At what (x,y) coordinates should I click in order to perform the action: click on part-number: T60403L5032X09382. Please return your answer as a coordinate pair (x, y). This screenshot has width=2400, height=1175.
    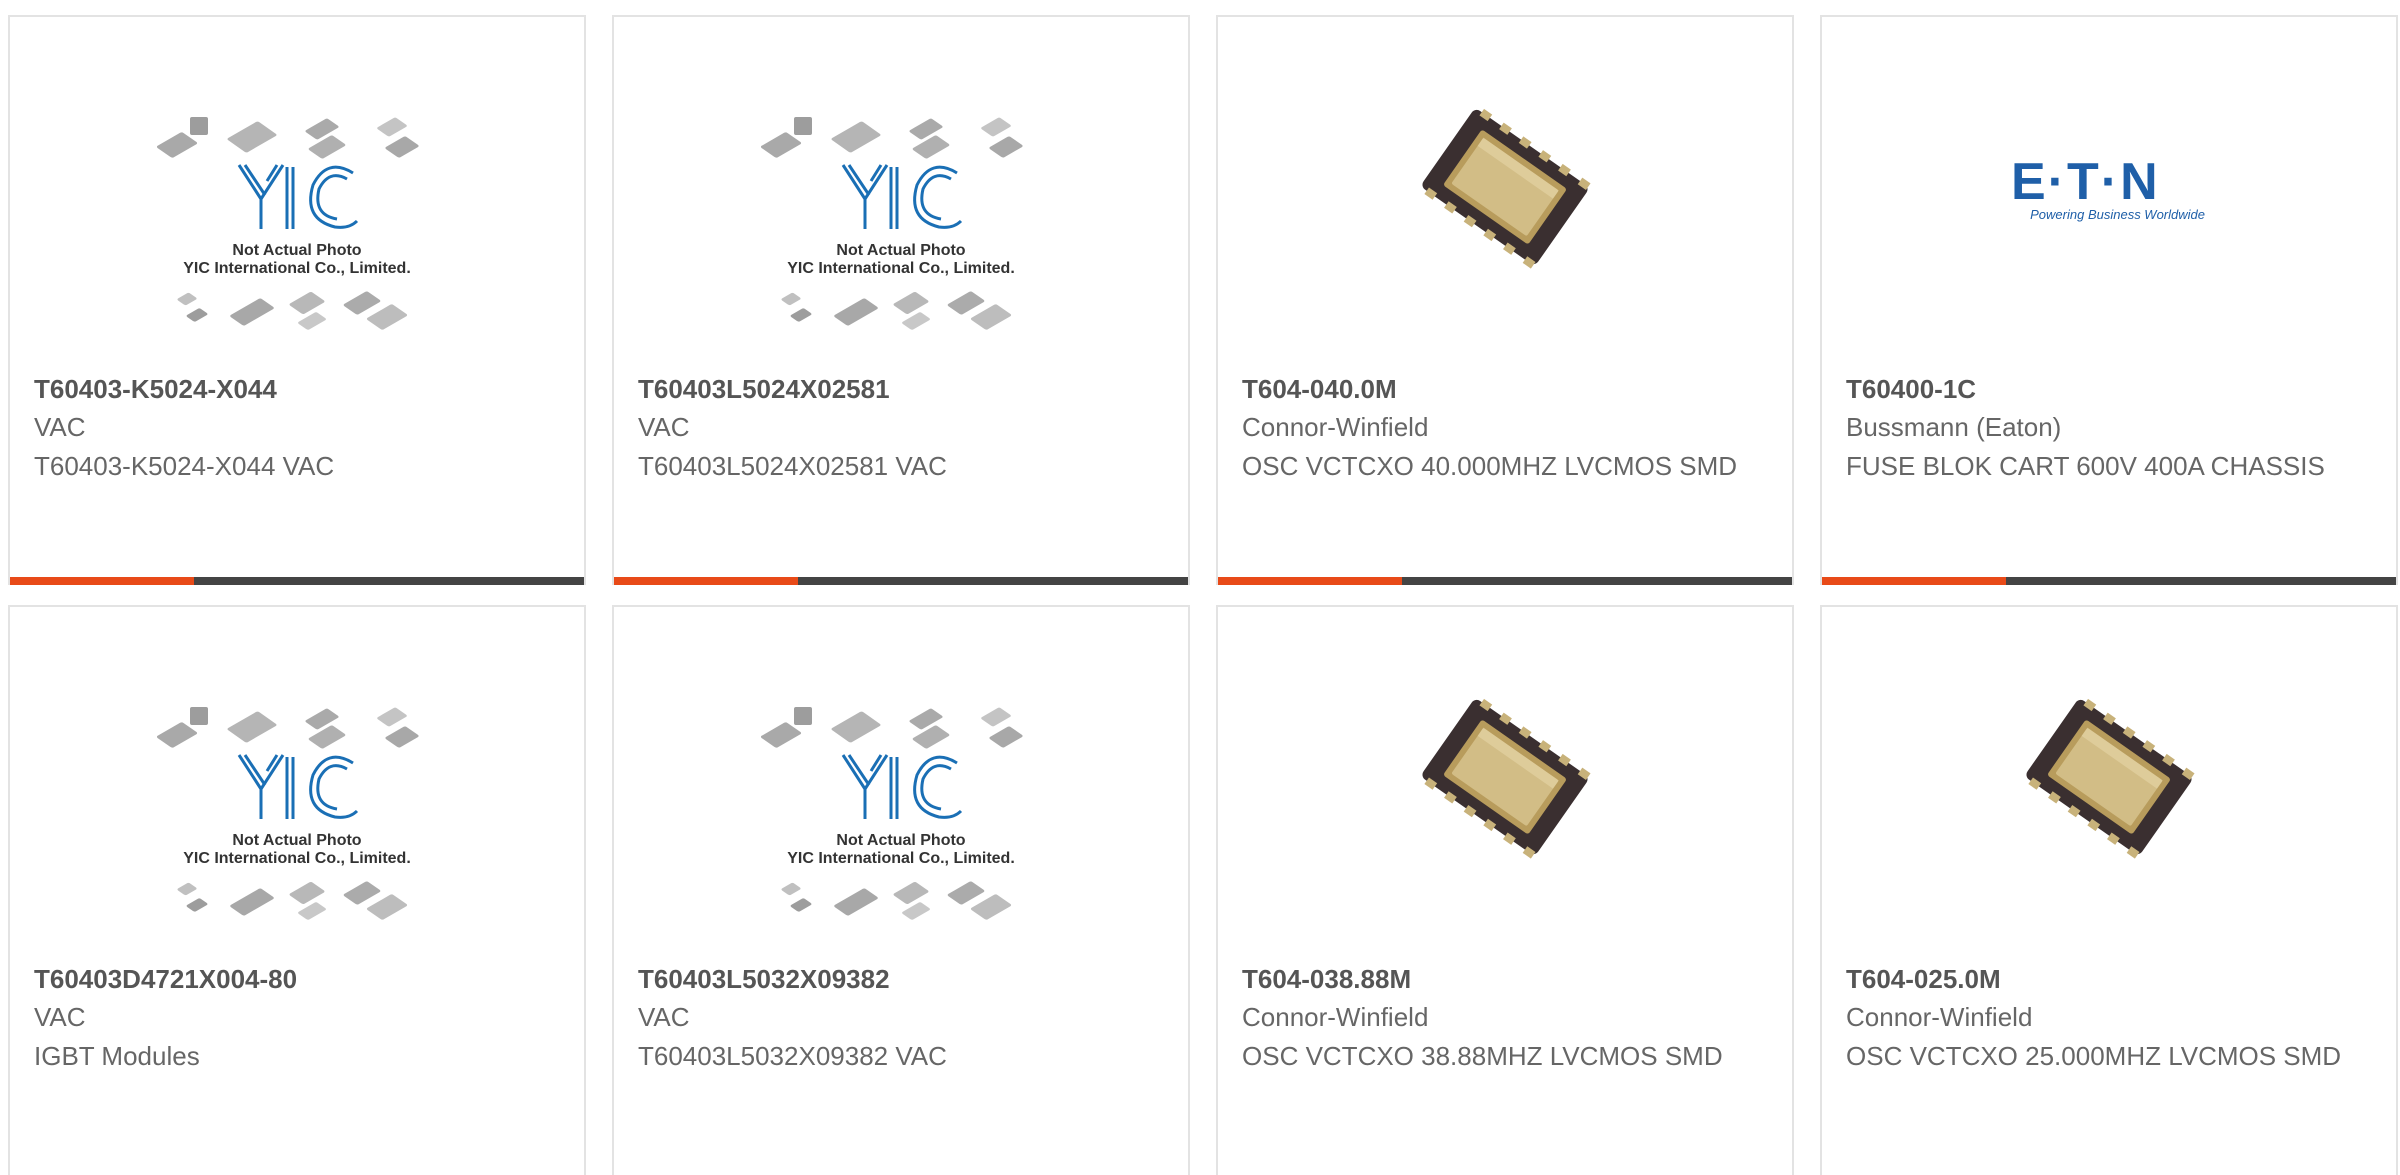
    Looking at the image, I should click on (764, 979).